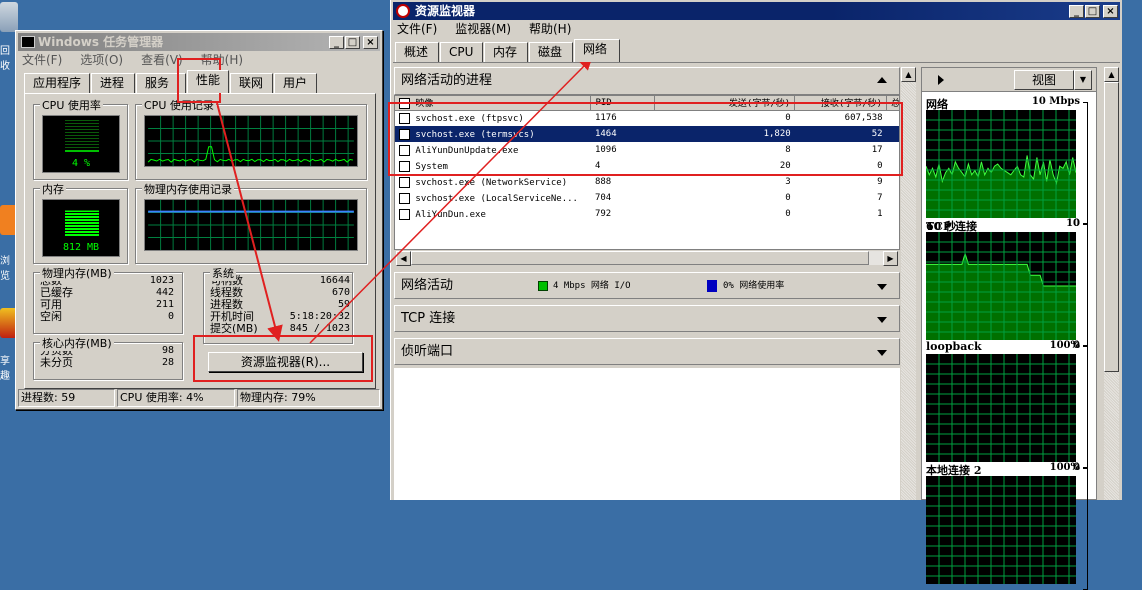 Image resolution: width=1142 pixels, height=590 pixels. Describe the element at coordinates (403, 258) in the screenshot. I see `scroll-left-button: ◀` at that location.